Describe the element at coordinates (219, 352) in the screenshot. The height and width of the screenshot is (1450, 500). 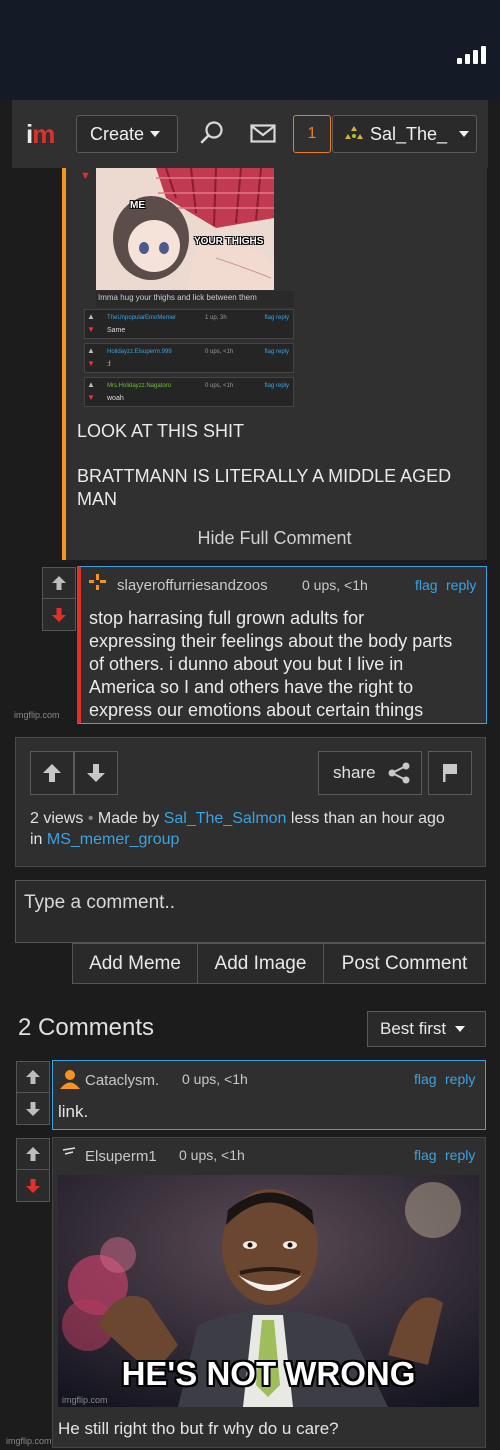
I see `mini-comment-meta: 0 ups, <1h` at that location.